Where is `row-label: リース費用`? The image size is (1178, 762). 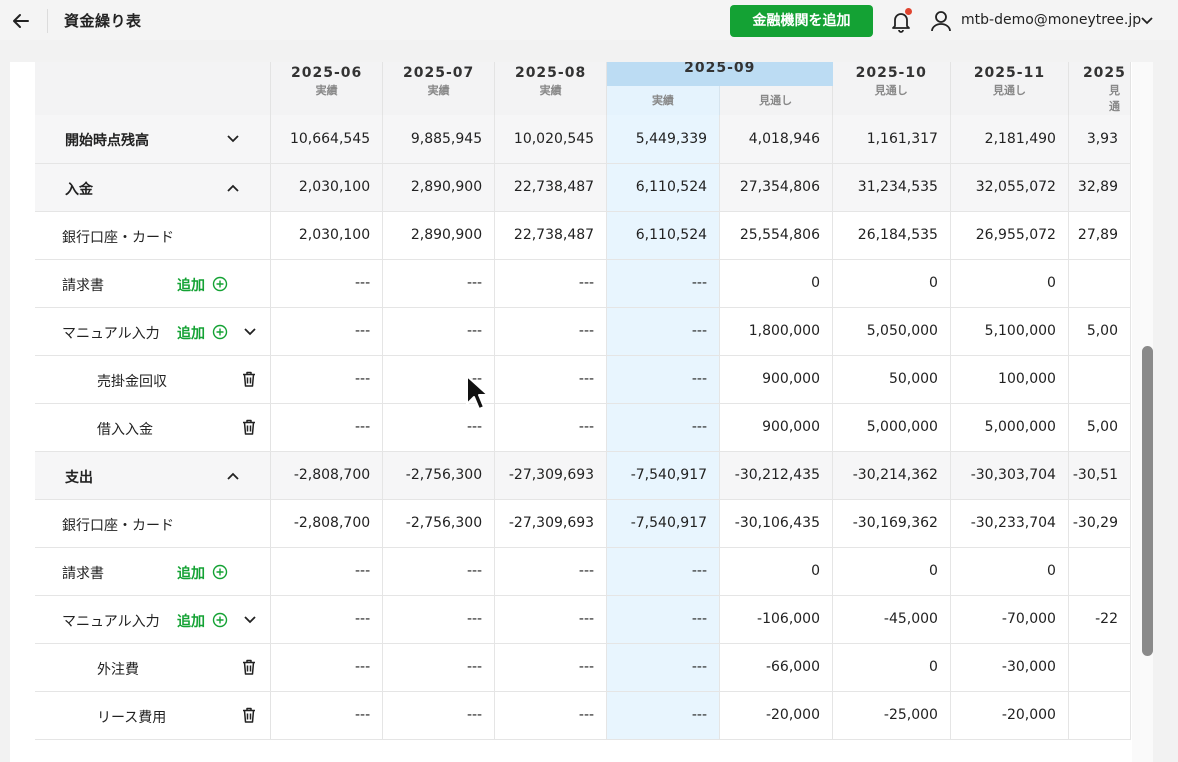
row-label: リース費用 is located at coordinates (132, 717).